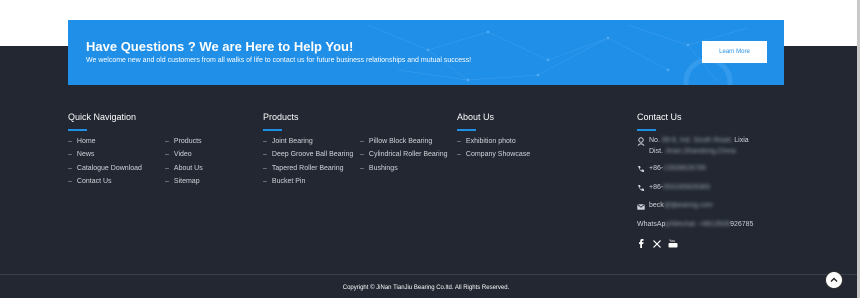  What do you see at coordinates (679, 187) in the screenshot?
I see `contact-phone-2: +86-053185826383` at bounding box center [679, 187].